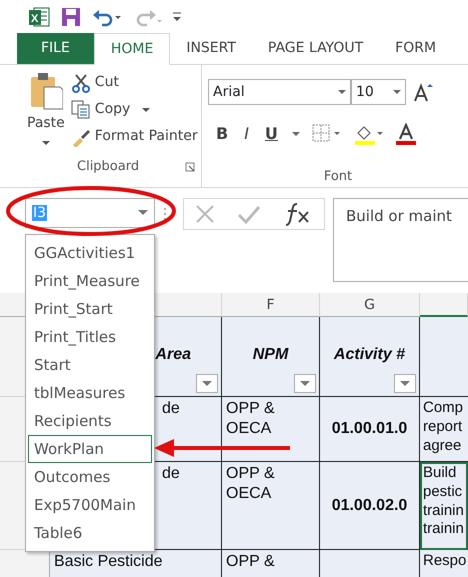 The width and height of the screenshot is (468, 577). Describe the element at coordinates (444, 563) in the screenshot. I see `table-cell: Respo` at that location.